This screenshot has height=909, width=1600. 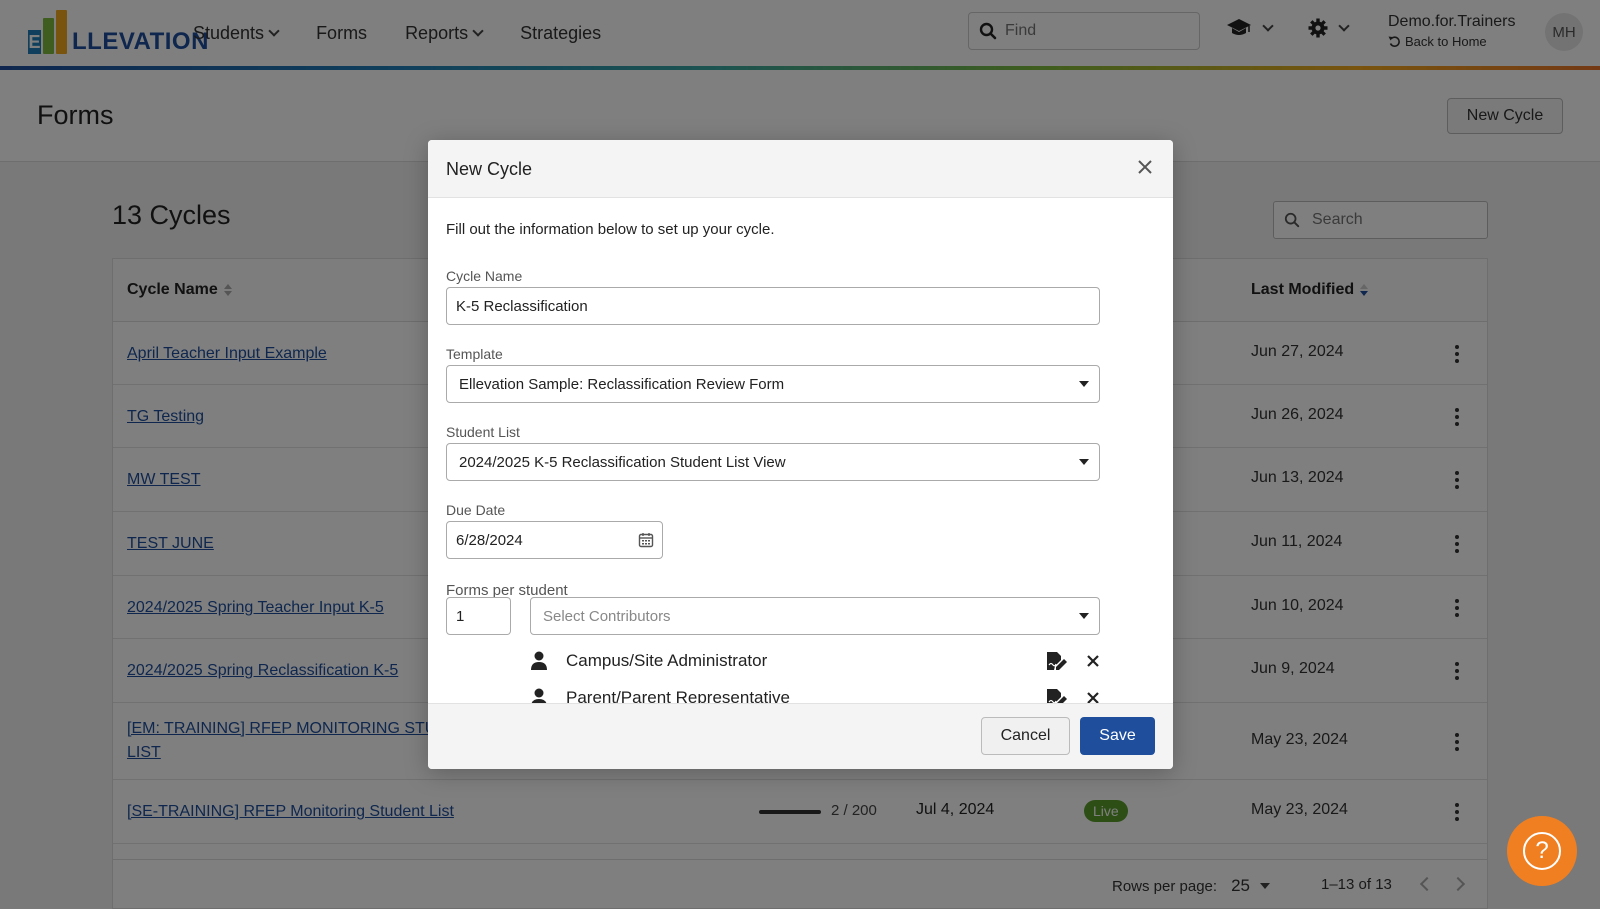 What do you see at coordinates (1117, 736) in the screenshot?
I see `save-button: Save` at bounding box center [1117, 736].